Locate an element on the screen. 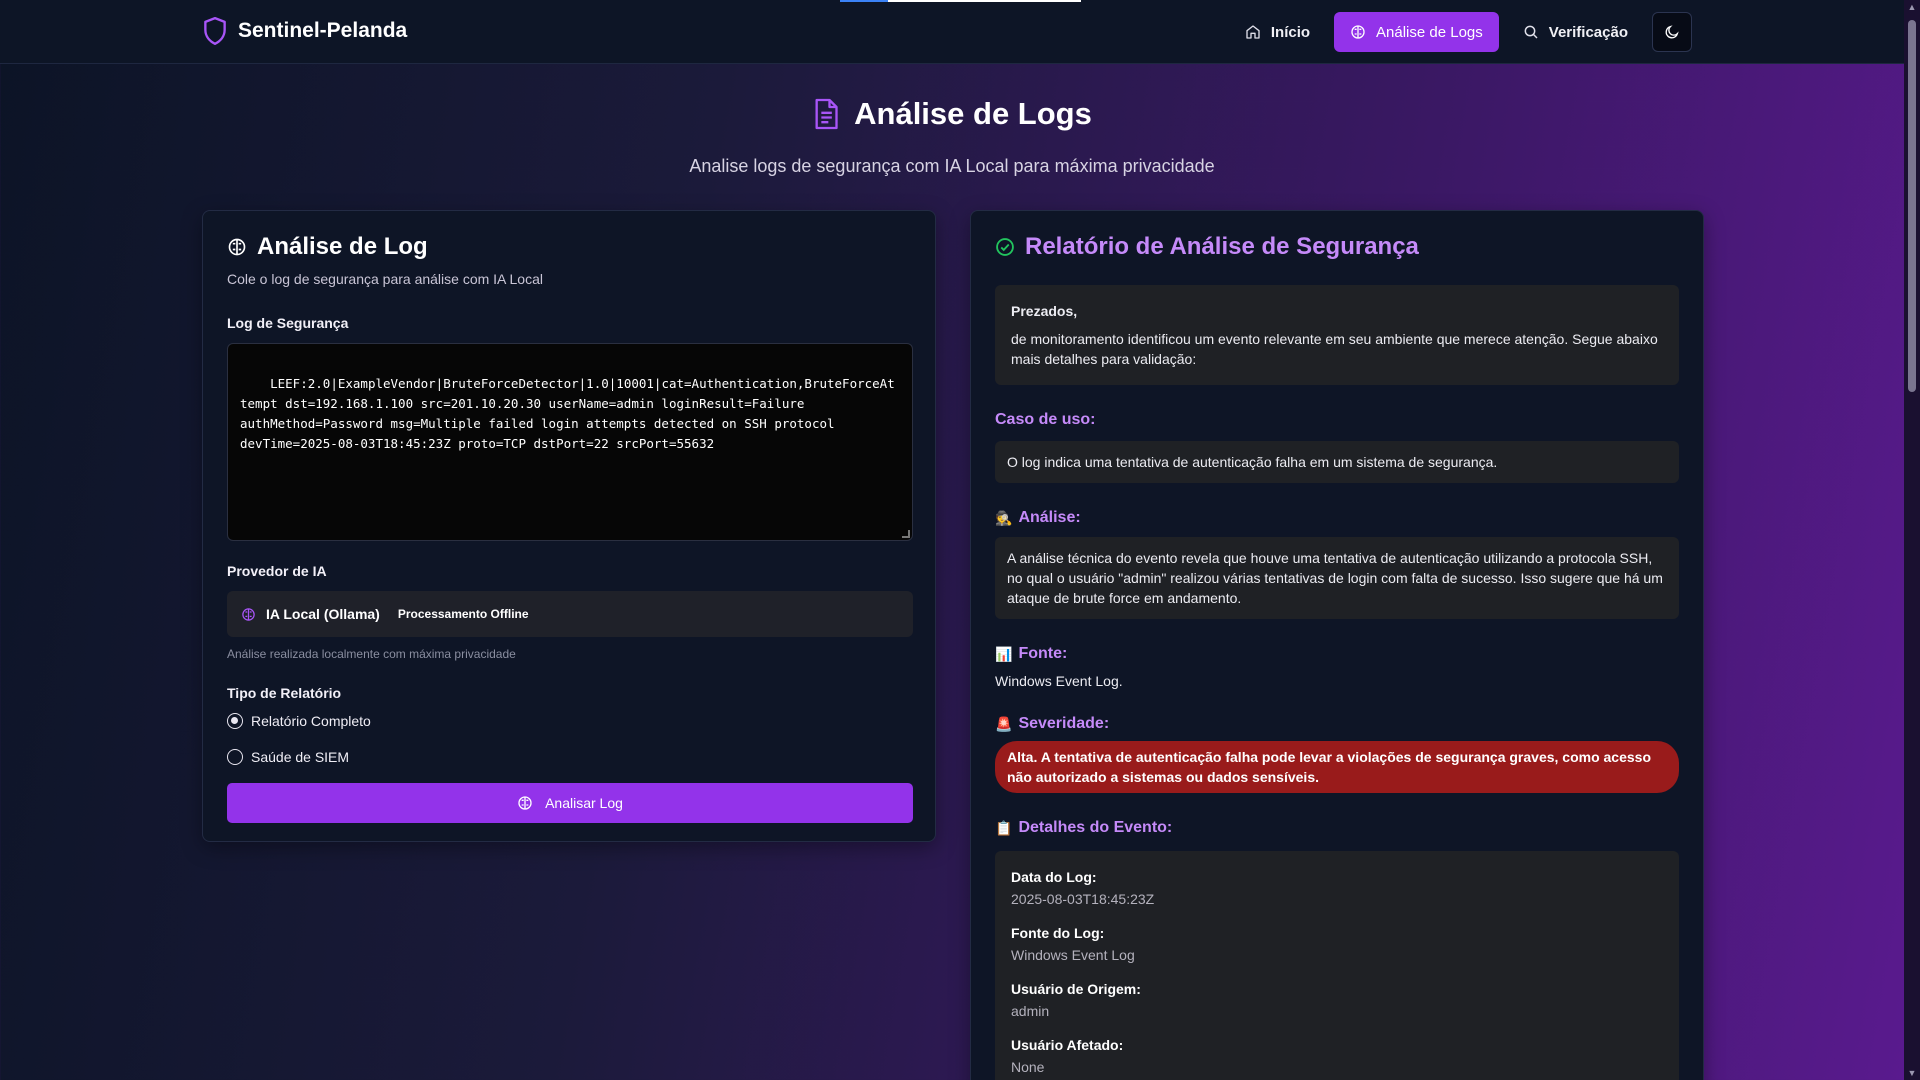 This screenshot has width=1920, height=1080. document-icon is located at coordinates (826, 114).